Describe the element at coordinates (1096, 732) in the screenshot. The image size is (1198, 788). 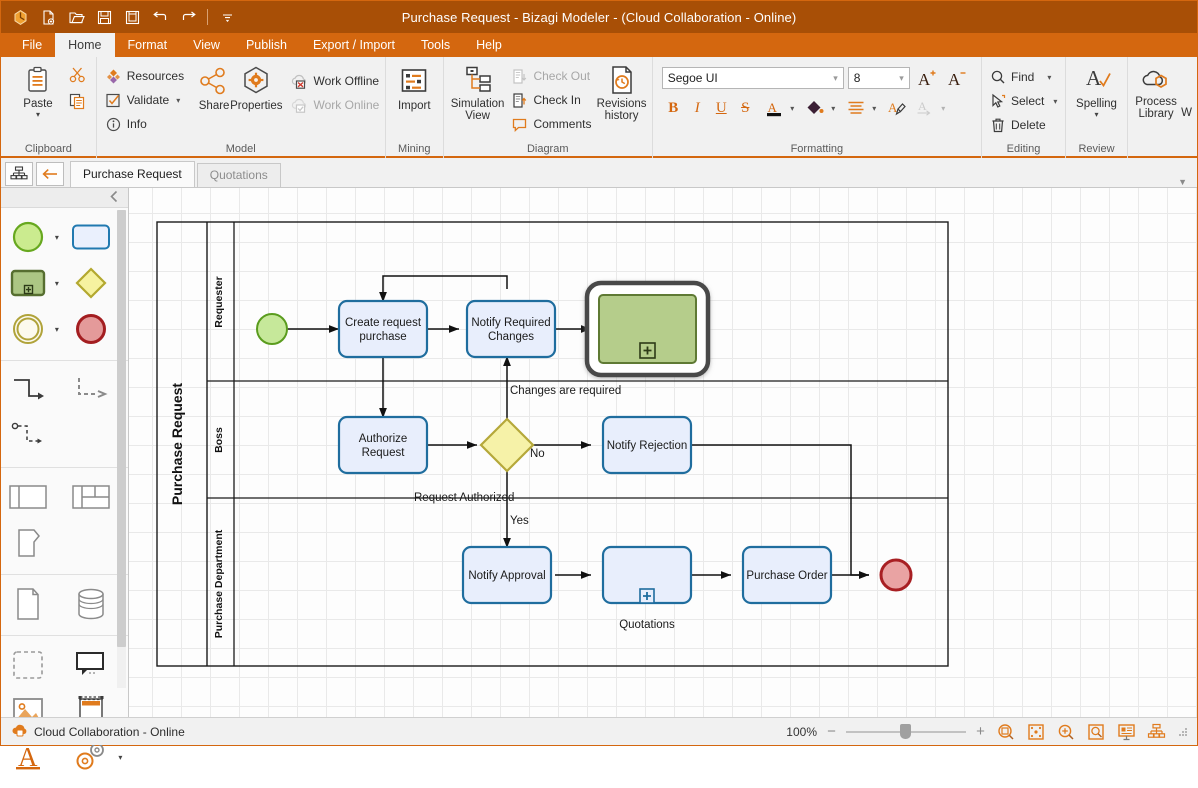
I see `zoom-region-button` at that location.